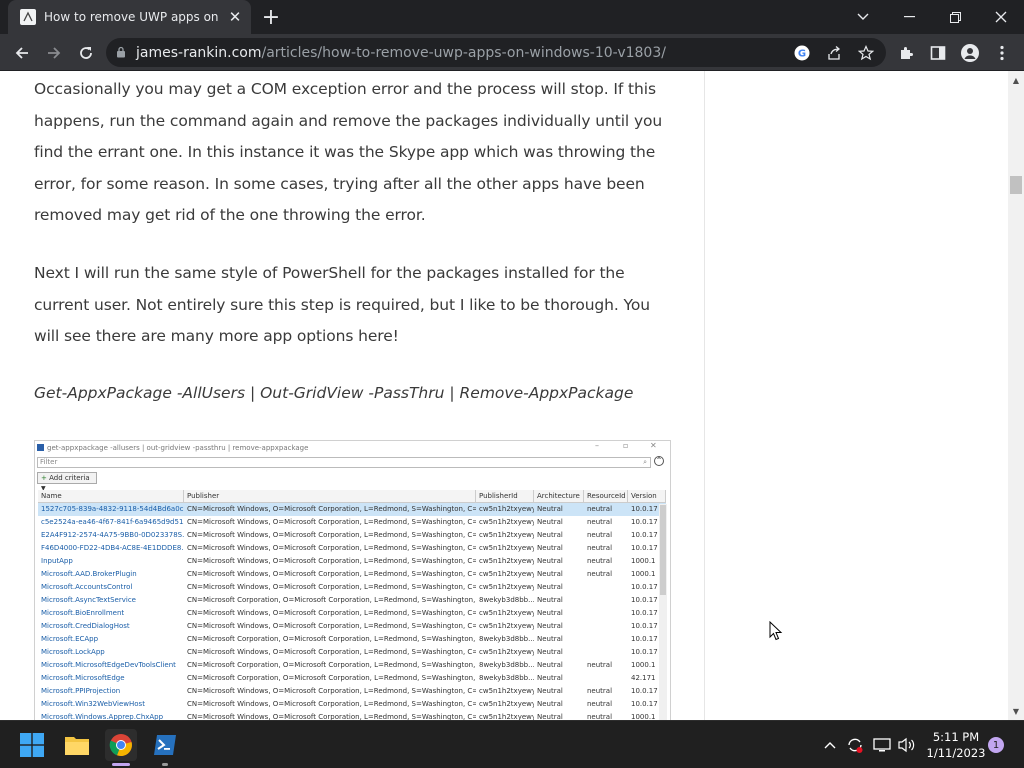 Image resolution: width=1024 pixels, height=768 pixels. What do you see at coordinates (882, 745) in the screenshot?
I see `network-icon` at bounding box center [882, 745].